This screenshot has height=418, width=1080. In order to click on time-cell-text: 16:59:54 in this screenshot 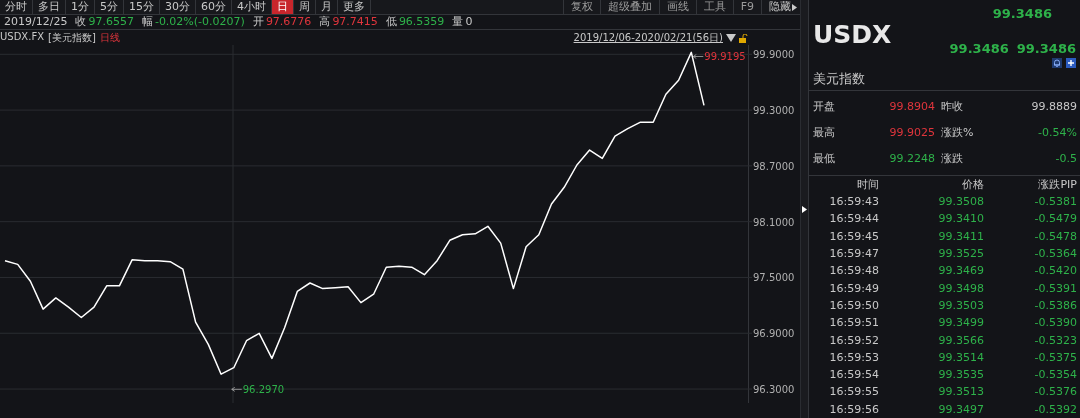, I will do `click(853, 375)`.